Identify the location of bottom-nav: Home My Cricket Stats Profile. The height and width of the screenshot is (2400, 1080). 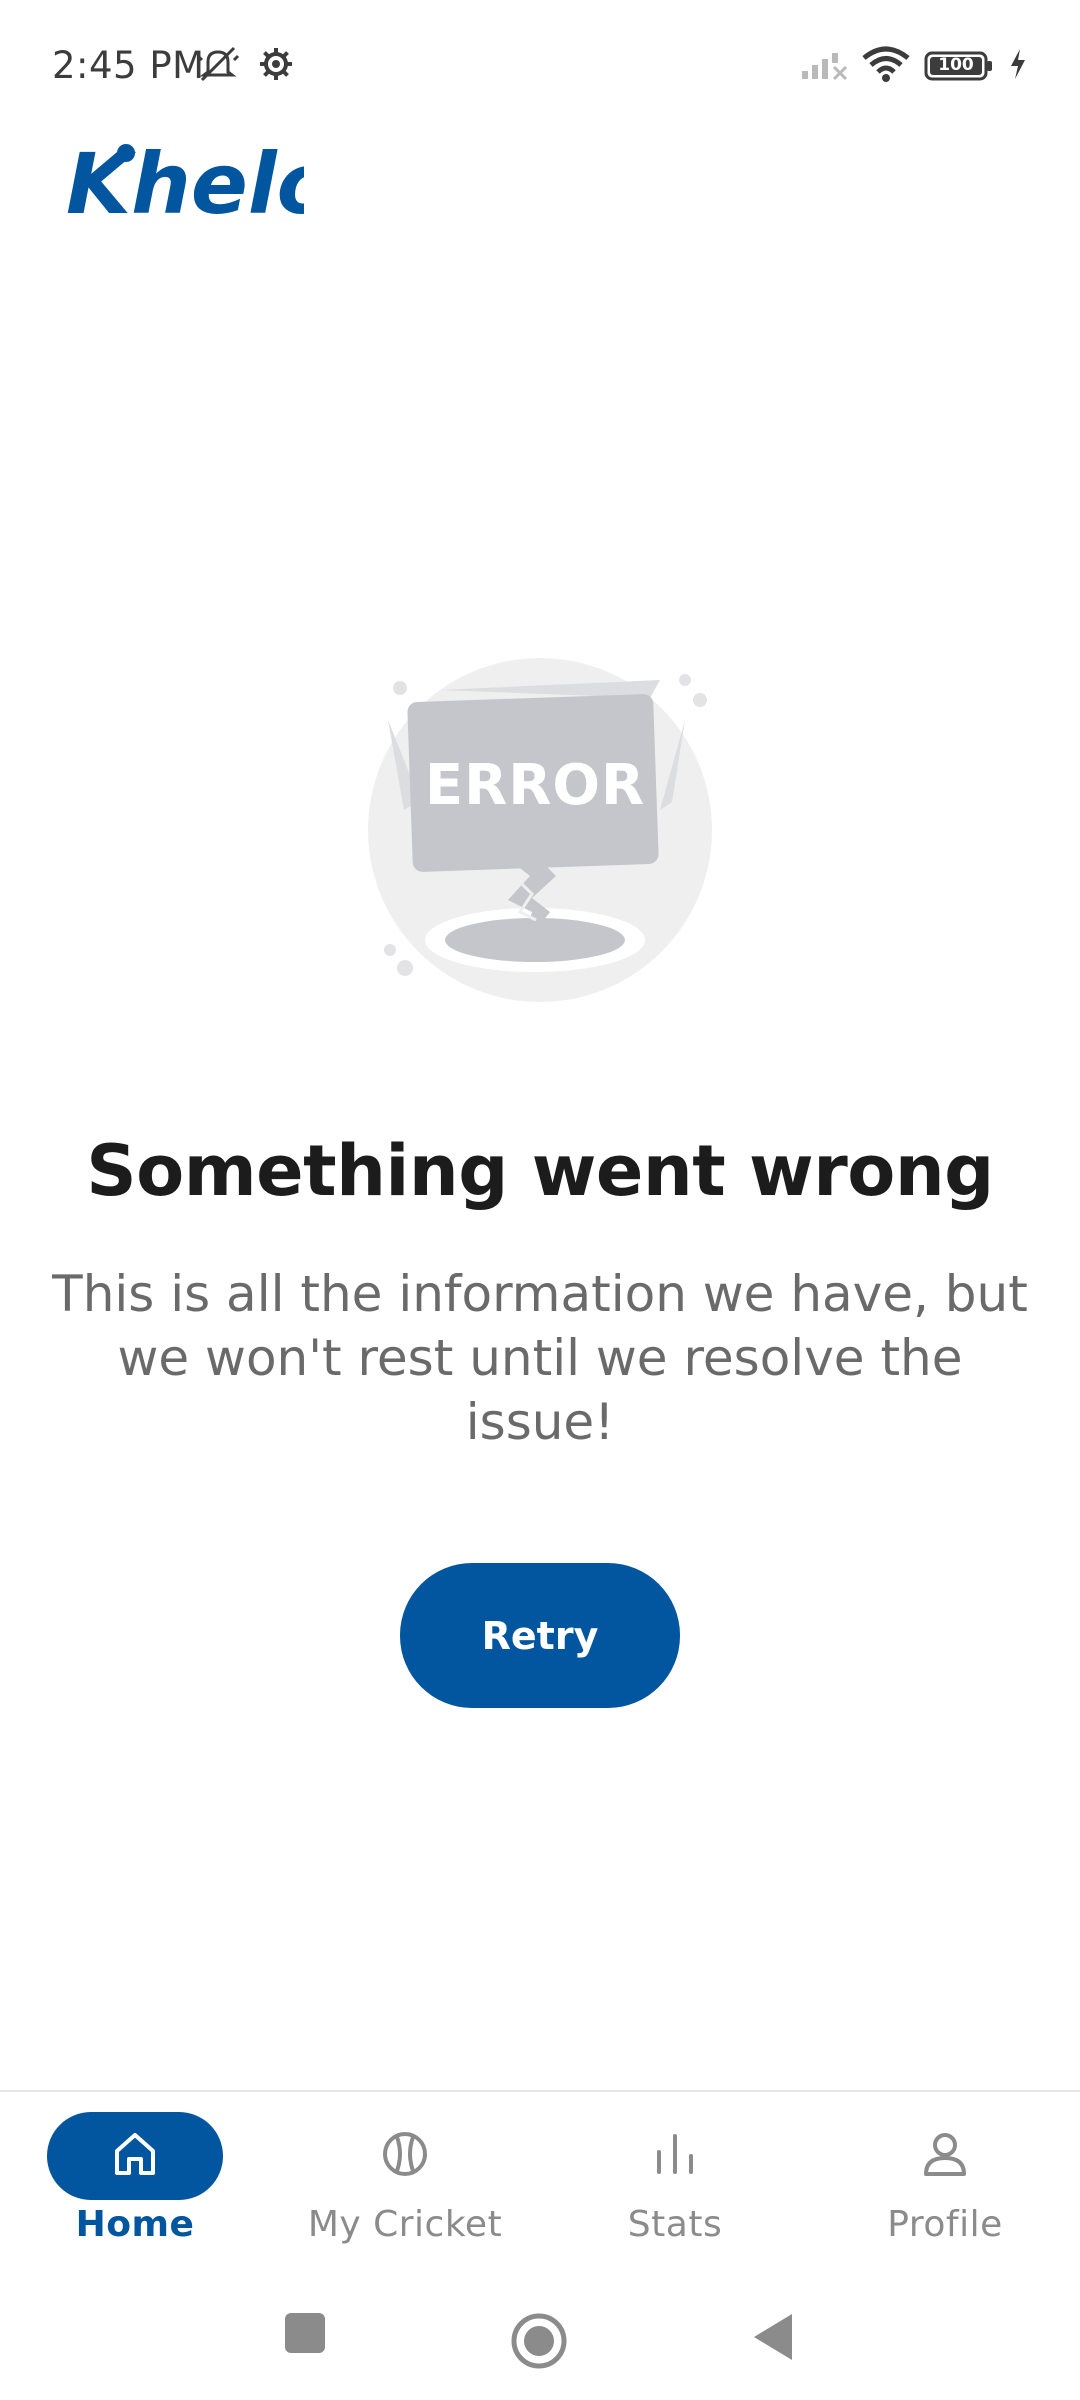
(540, 2191).